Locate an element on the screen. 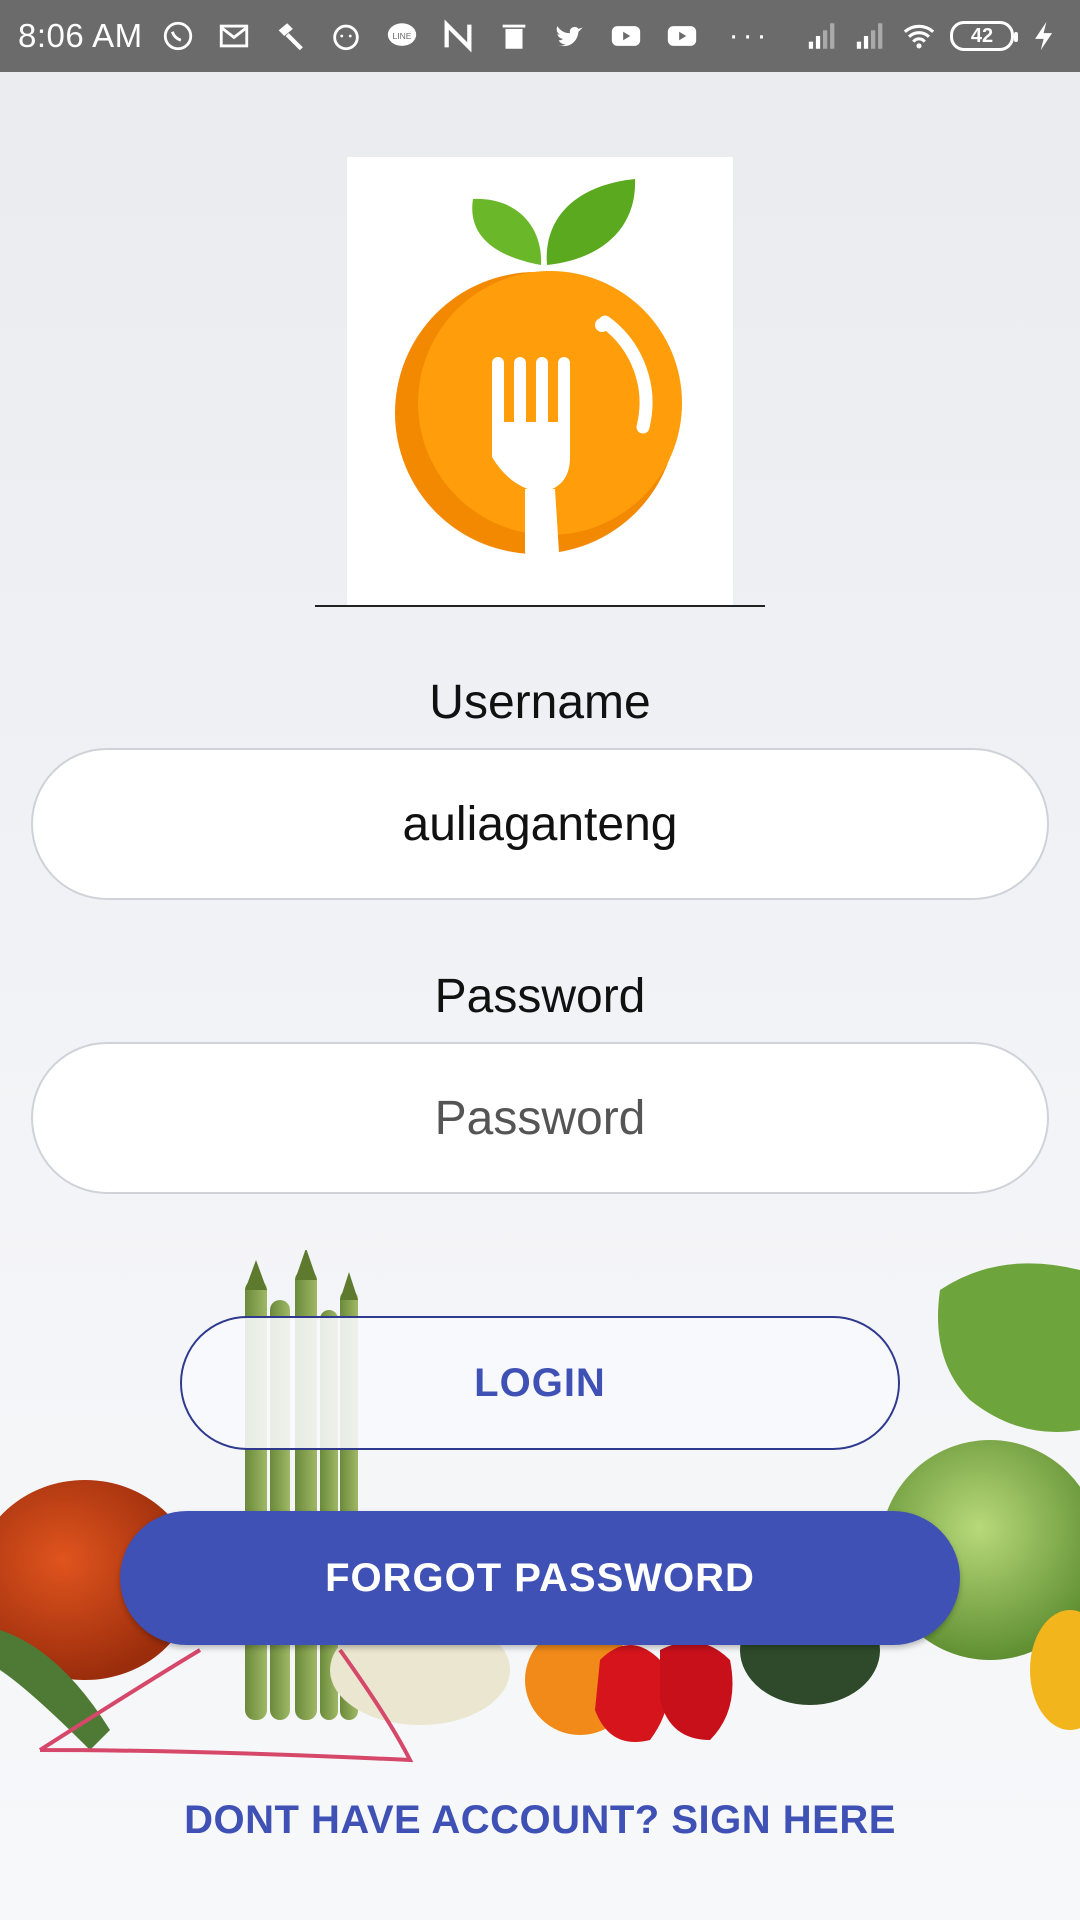  whatsapp-icon is located at coordinates (178, 36).